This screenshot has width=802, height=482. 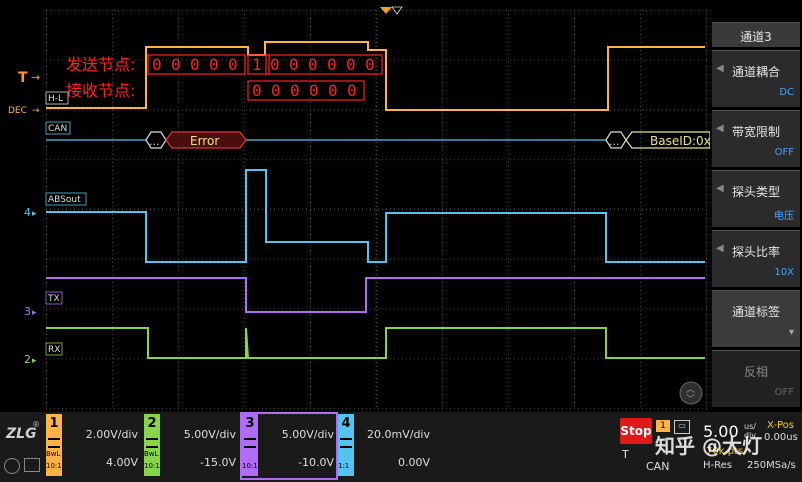 I want to click on channel-2-panel: 2 BwL 10:1 5.00V/div -15.0V, so click(x=191, y=446).